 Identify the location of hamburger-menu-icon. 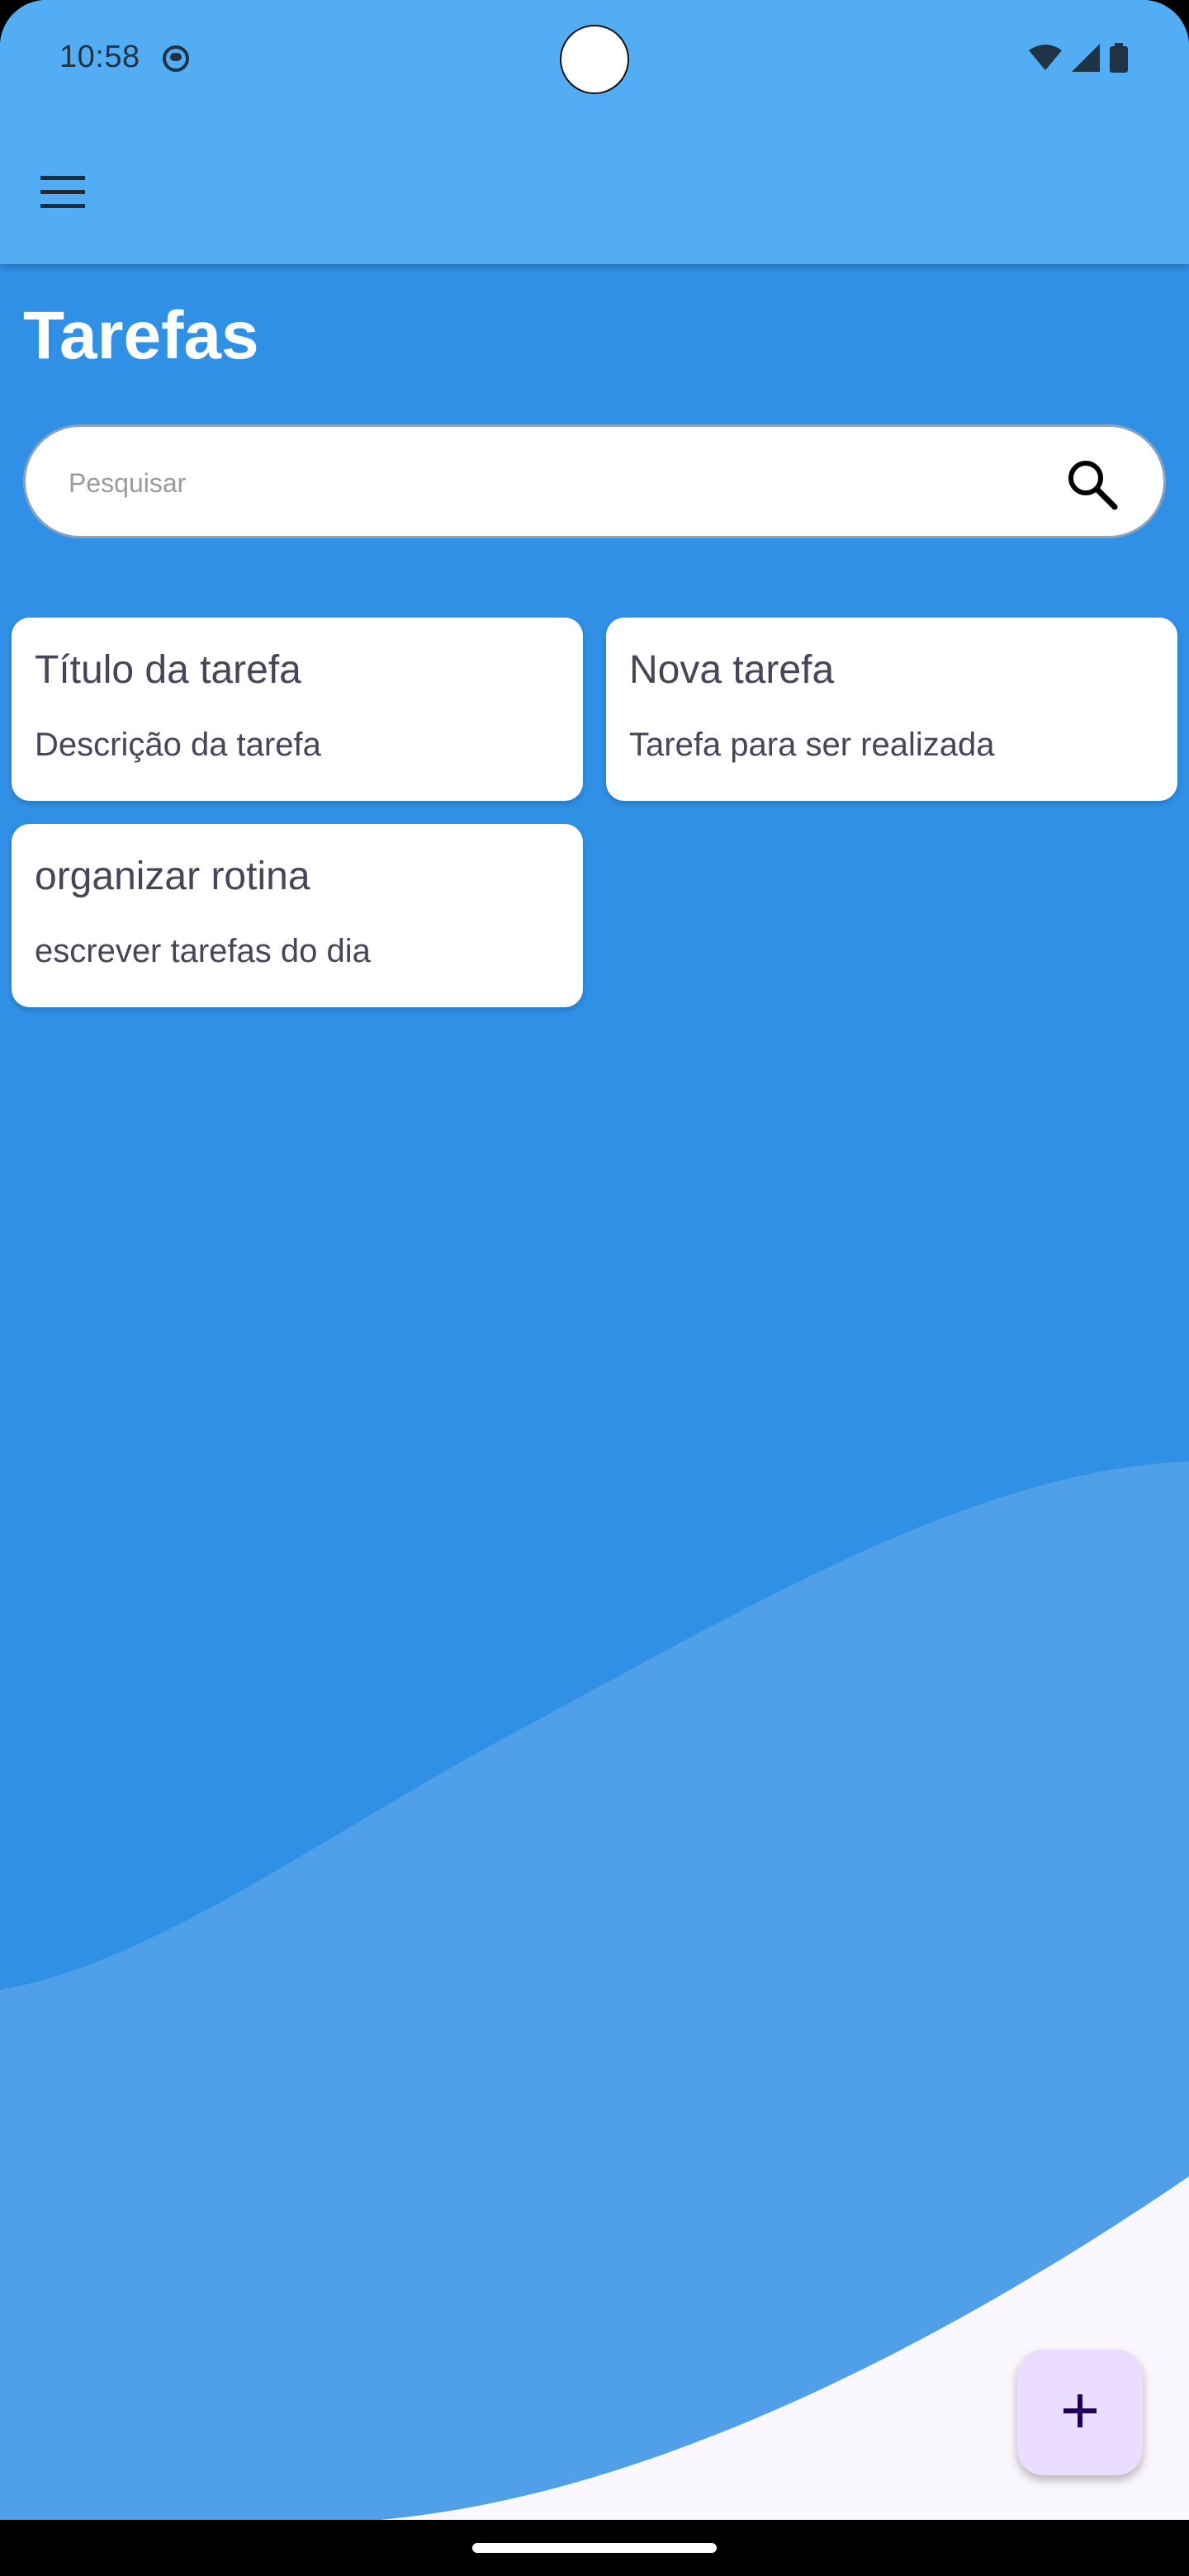
(62, 191).